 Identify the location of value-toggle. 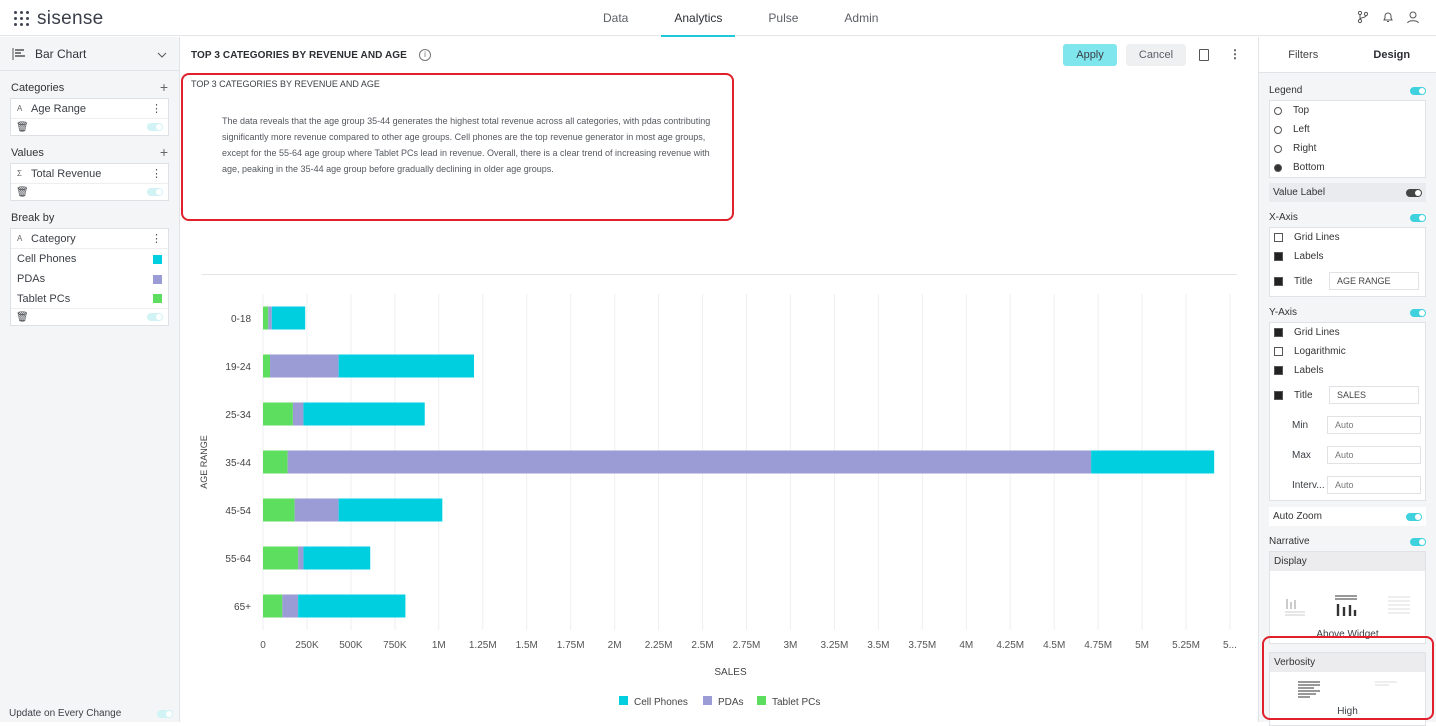
(155, 192).